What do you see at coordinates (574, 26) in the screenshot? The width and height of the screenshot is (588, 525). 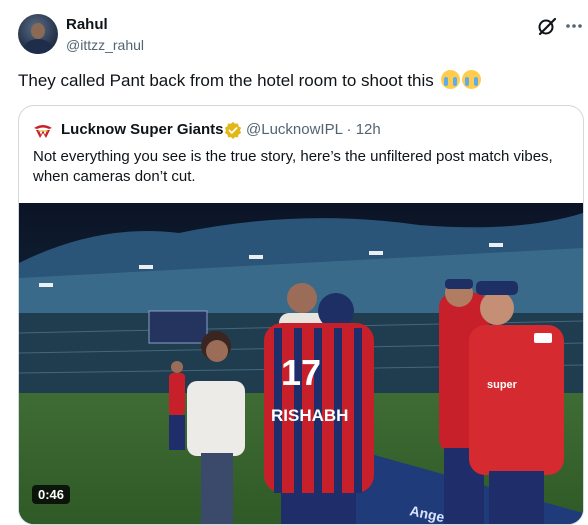 I see `more-icon` at bounding box center [574, 26].